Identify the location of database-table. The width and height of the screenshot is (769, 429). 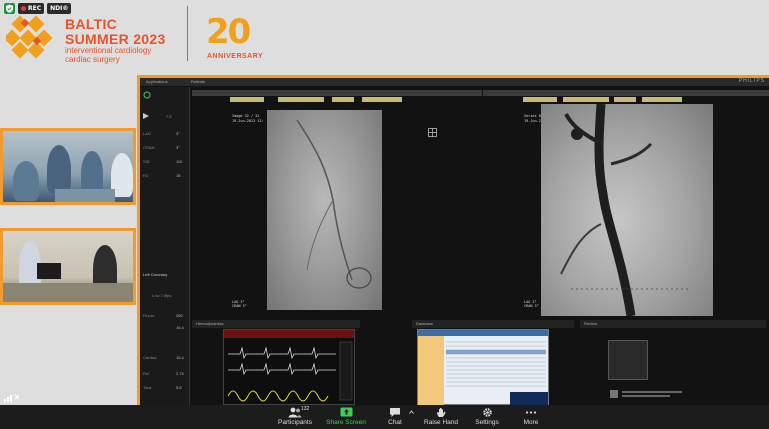
(496, 364).